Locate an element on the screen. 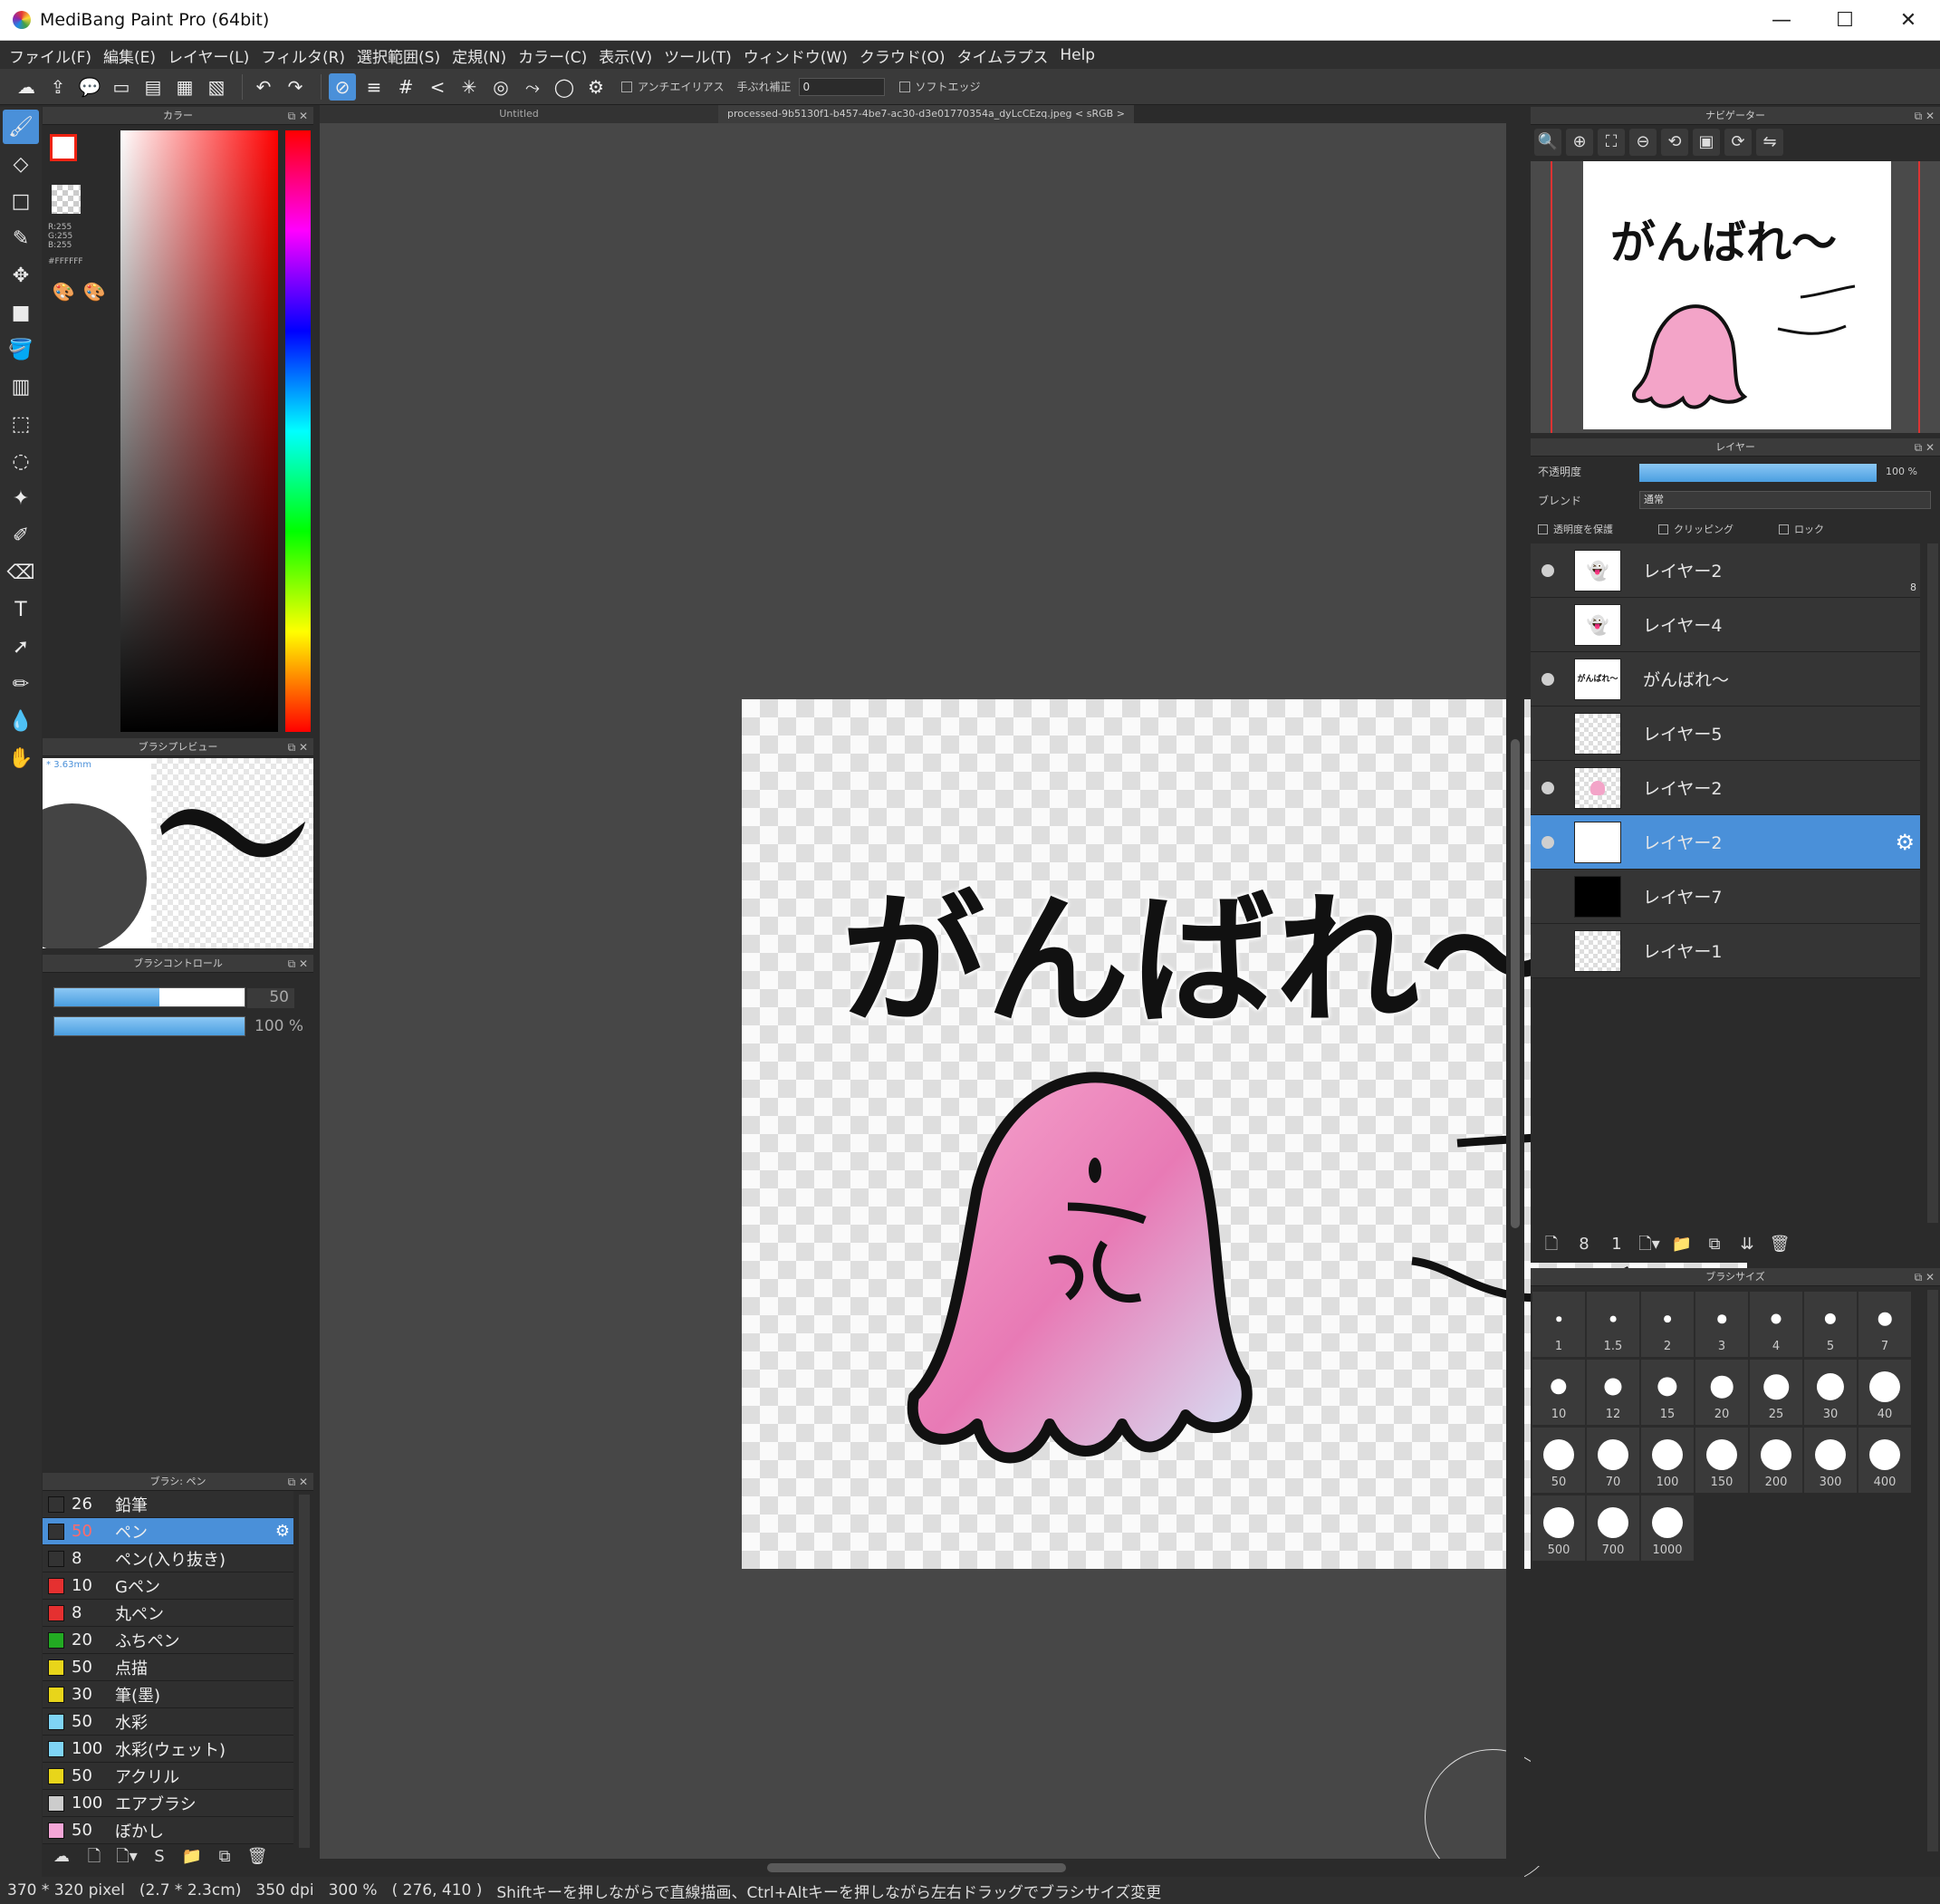  add-layer-menu-icon: 🗋▾ is located at coordinates (1650, 1245).